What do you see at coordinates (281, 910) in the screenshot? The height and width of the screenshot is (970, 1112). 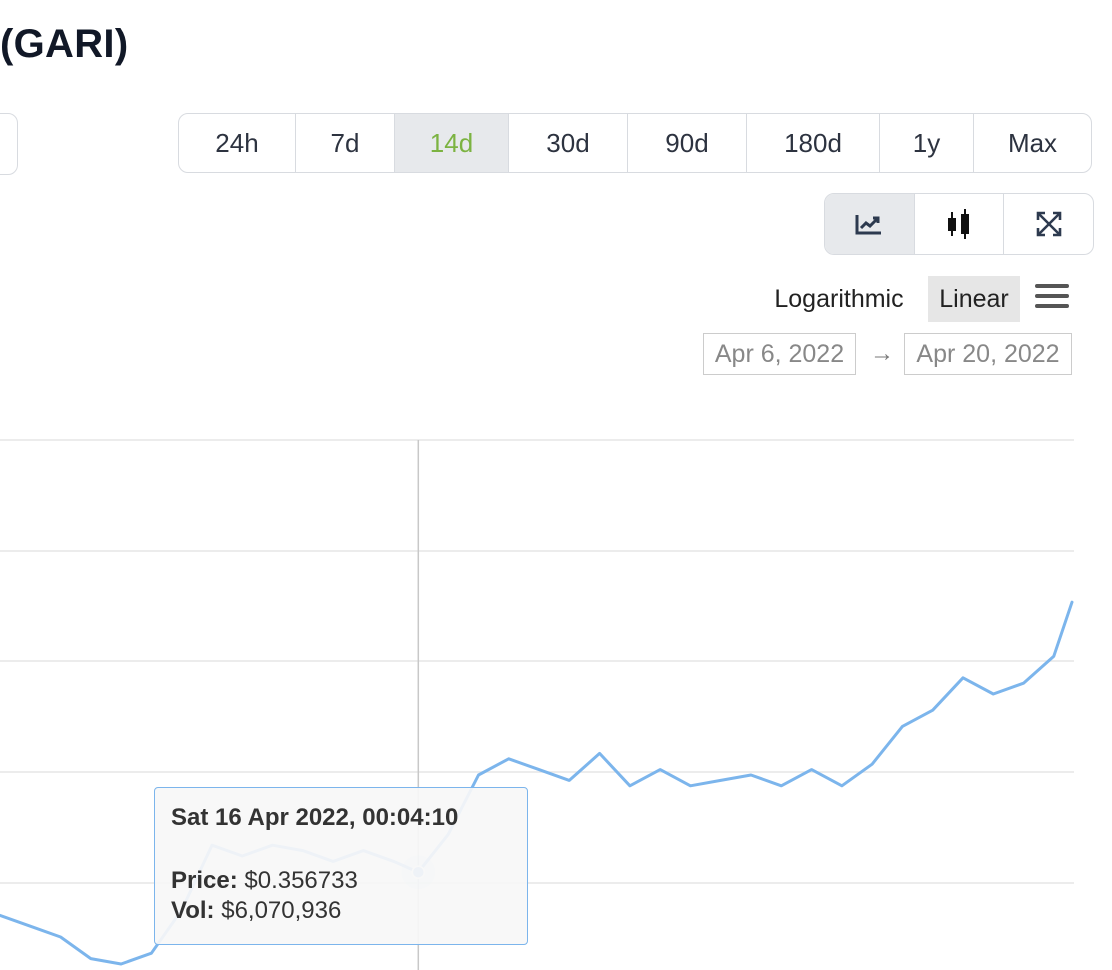 I see `tooltip-vol-value: $6,070,936` at bounding box center [281, 910].